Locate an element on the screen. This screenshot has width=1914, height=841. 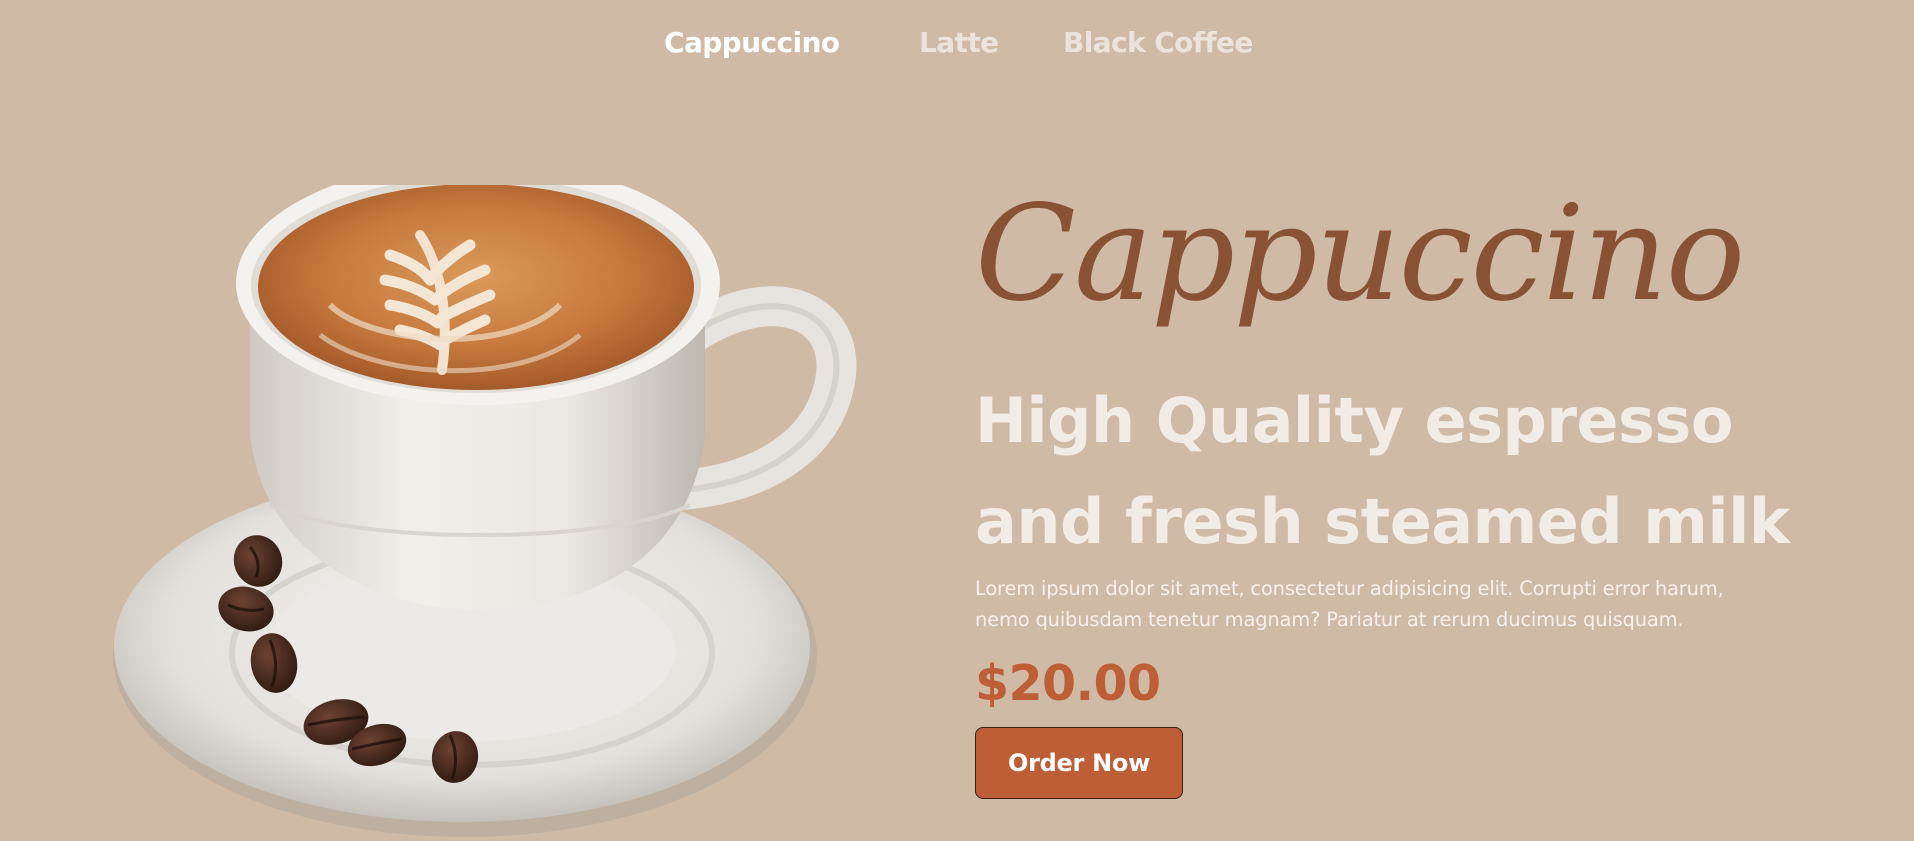
order-now-button: Order Now is located at coordinates (1079, 763).